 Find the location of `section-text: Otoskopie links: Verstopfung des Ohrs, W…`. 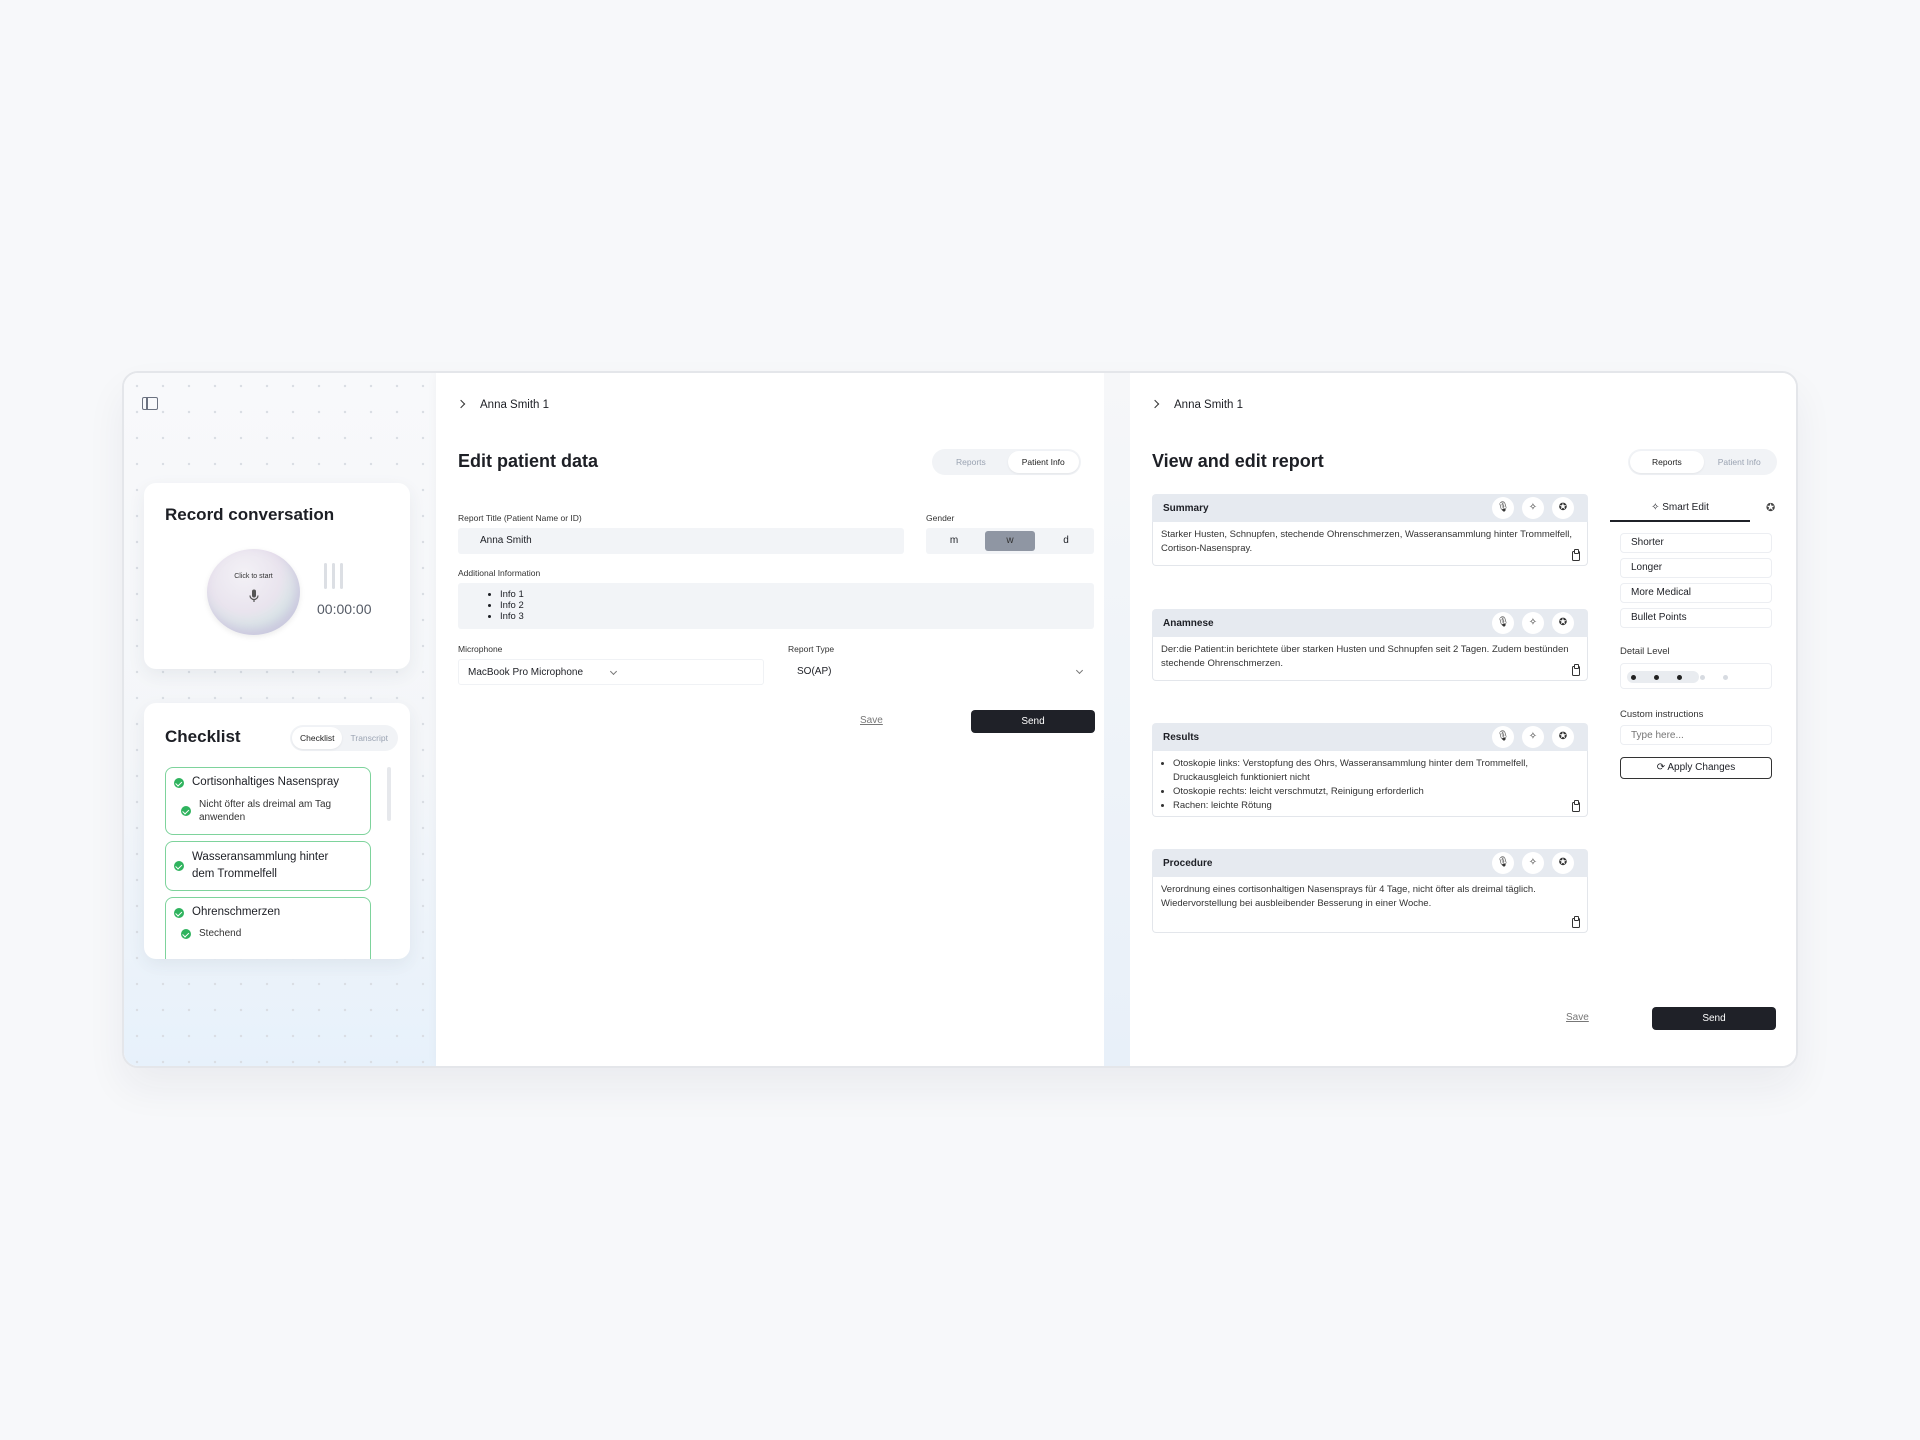

section-text: Otoskopie links: Verstopfung des Ohrs, W… is located at coordinates (1370, 784).